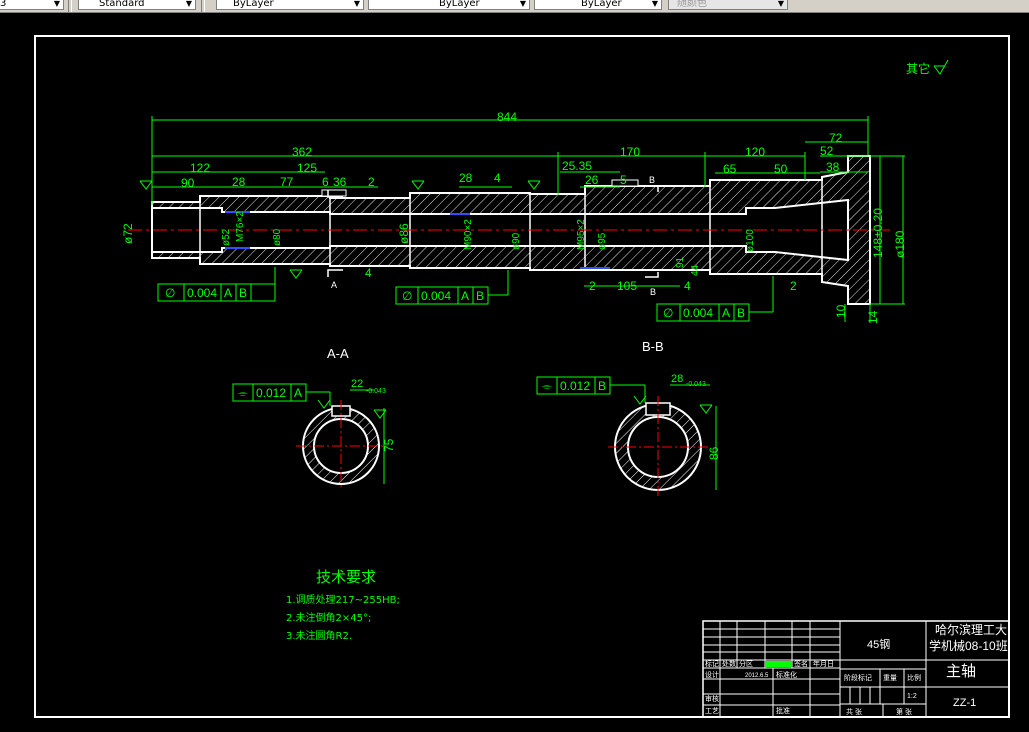 The width and height of the screenshot is (1029, 732). Describe the element at coordinates (128, 233) in the screenshot. I see `dim-dia-72: ø72` at that location.